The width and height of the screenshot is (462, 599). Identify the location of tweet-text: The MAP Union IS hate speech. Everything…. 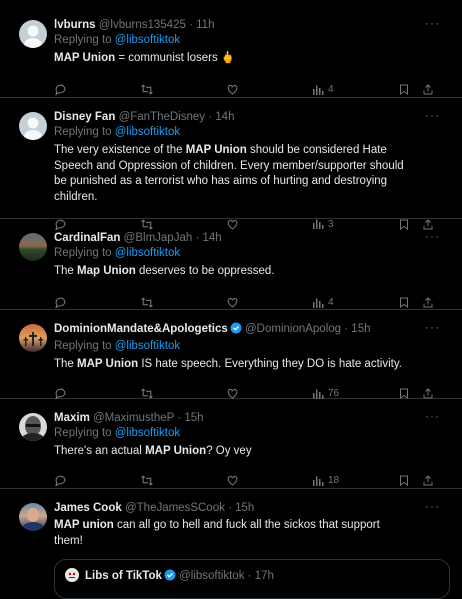
(252, 365).